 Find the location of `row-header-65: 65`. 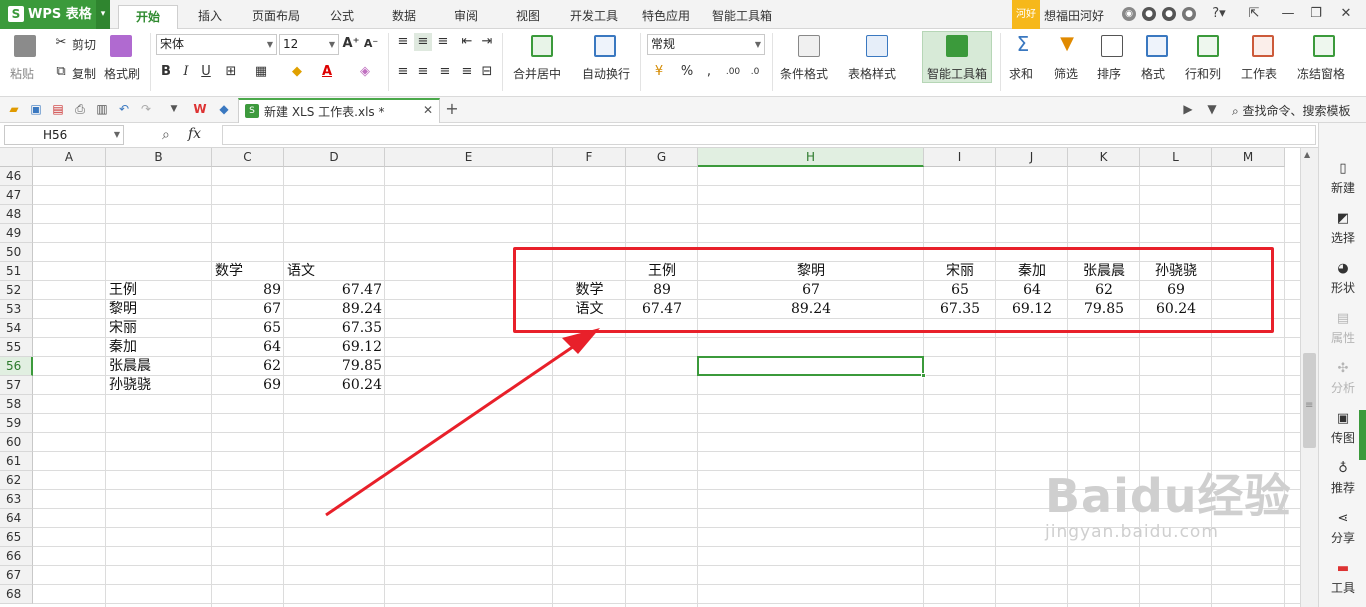

row-header-65: 65 is located at coordinates (16, 537).